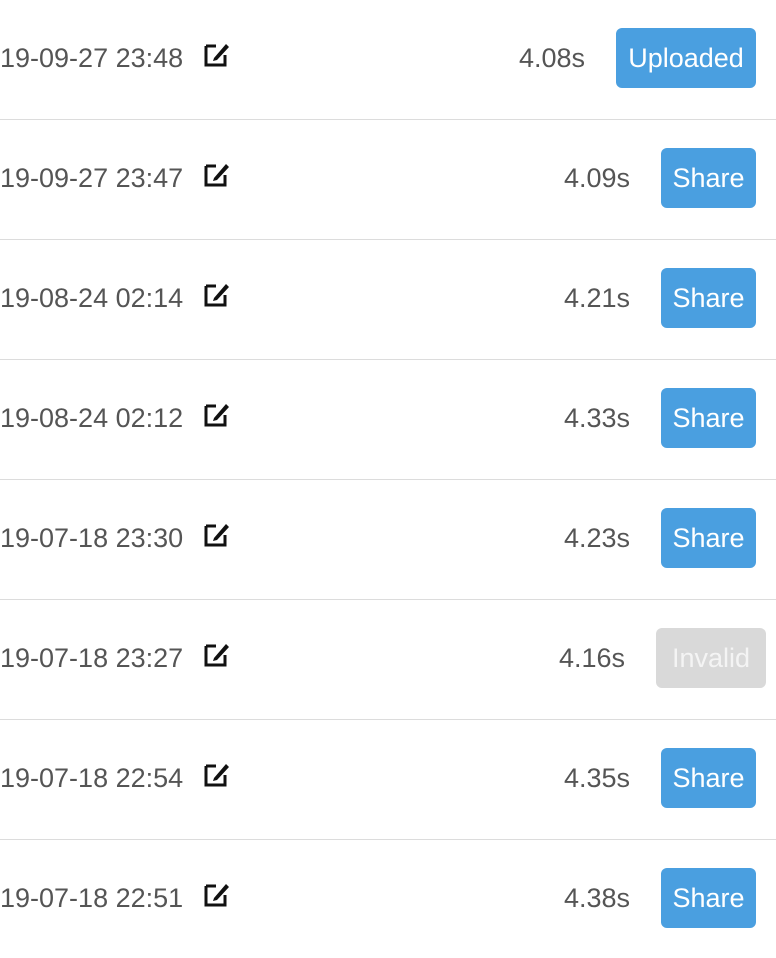 This screenshot has height=958, width=776. Describe the element at coordinates (596, 898) in the screenshot. I see `record-time: 4.38s` at that location.